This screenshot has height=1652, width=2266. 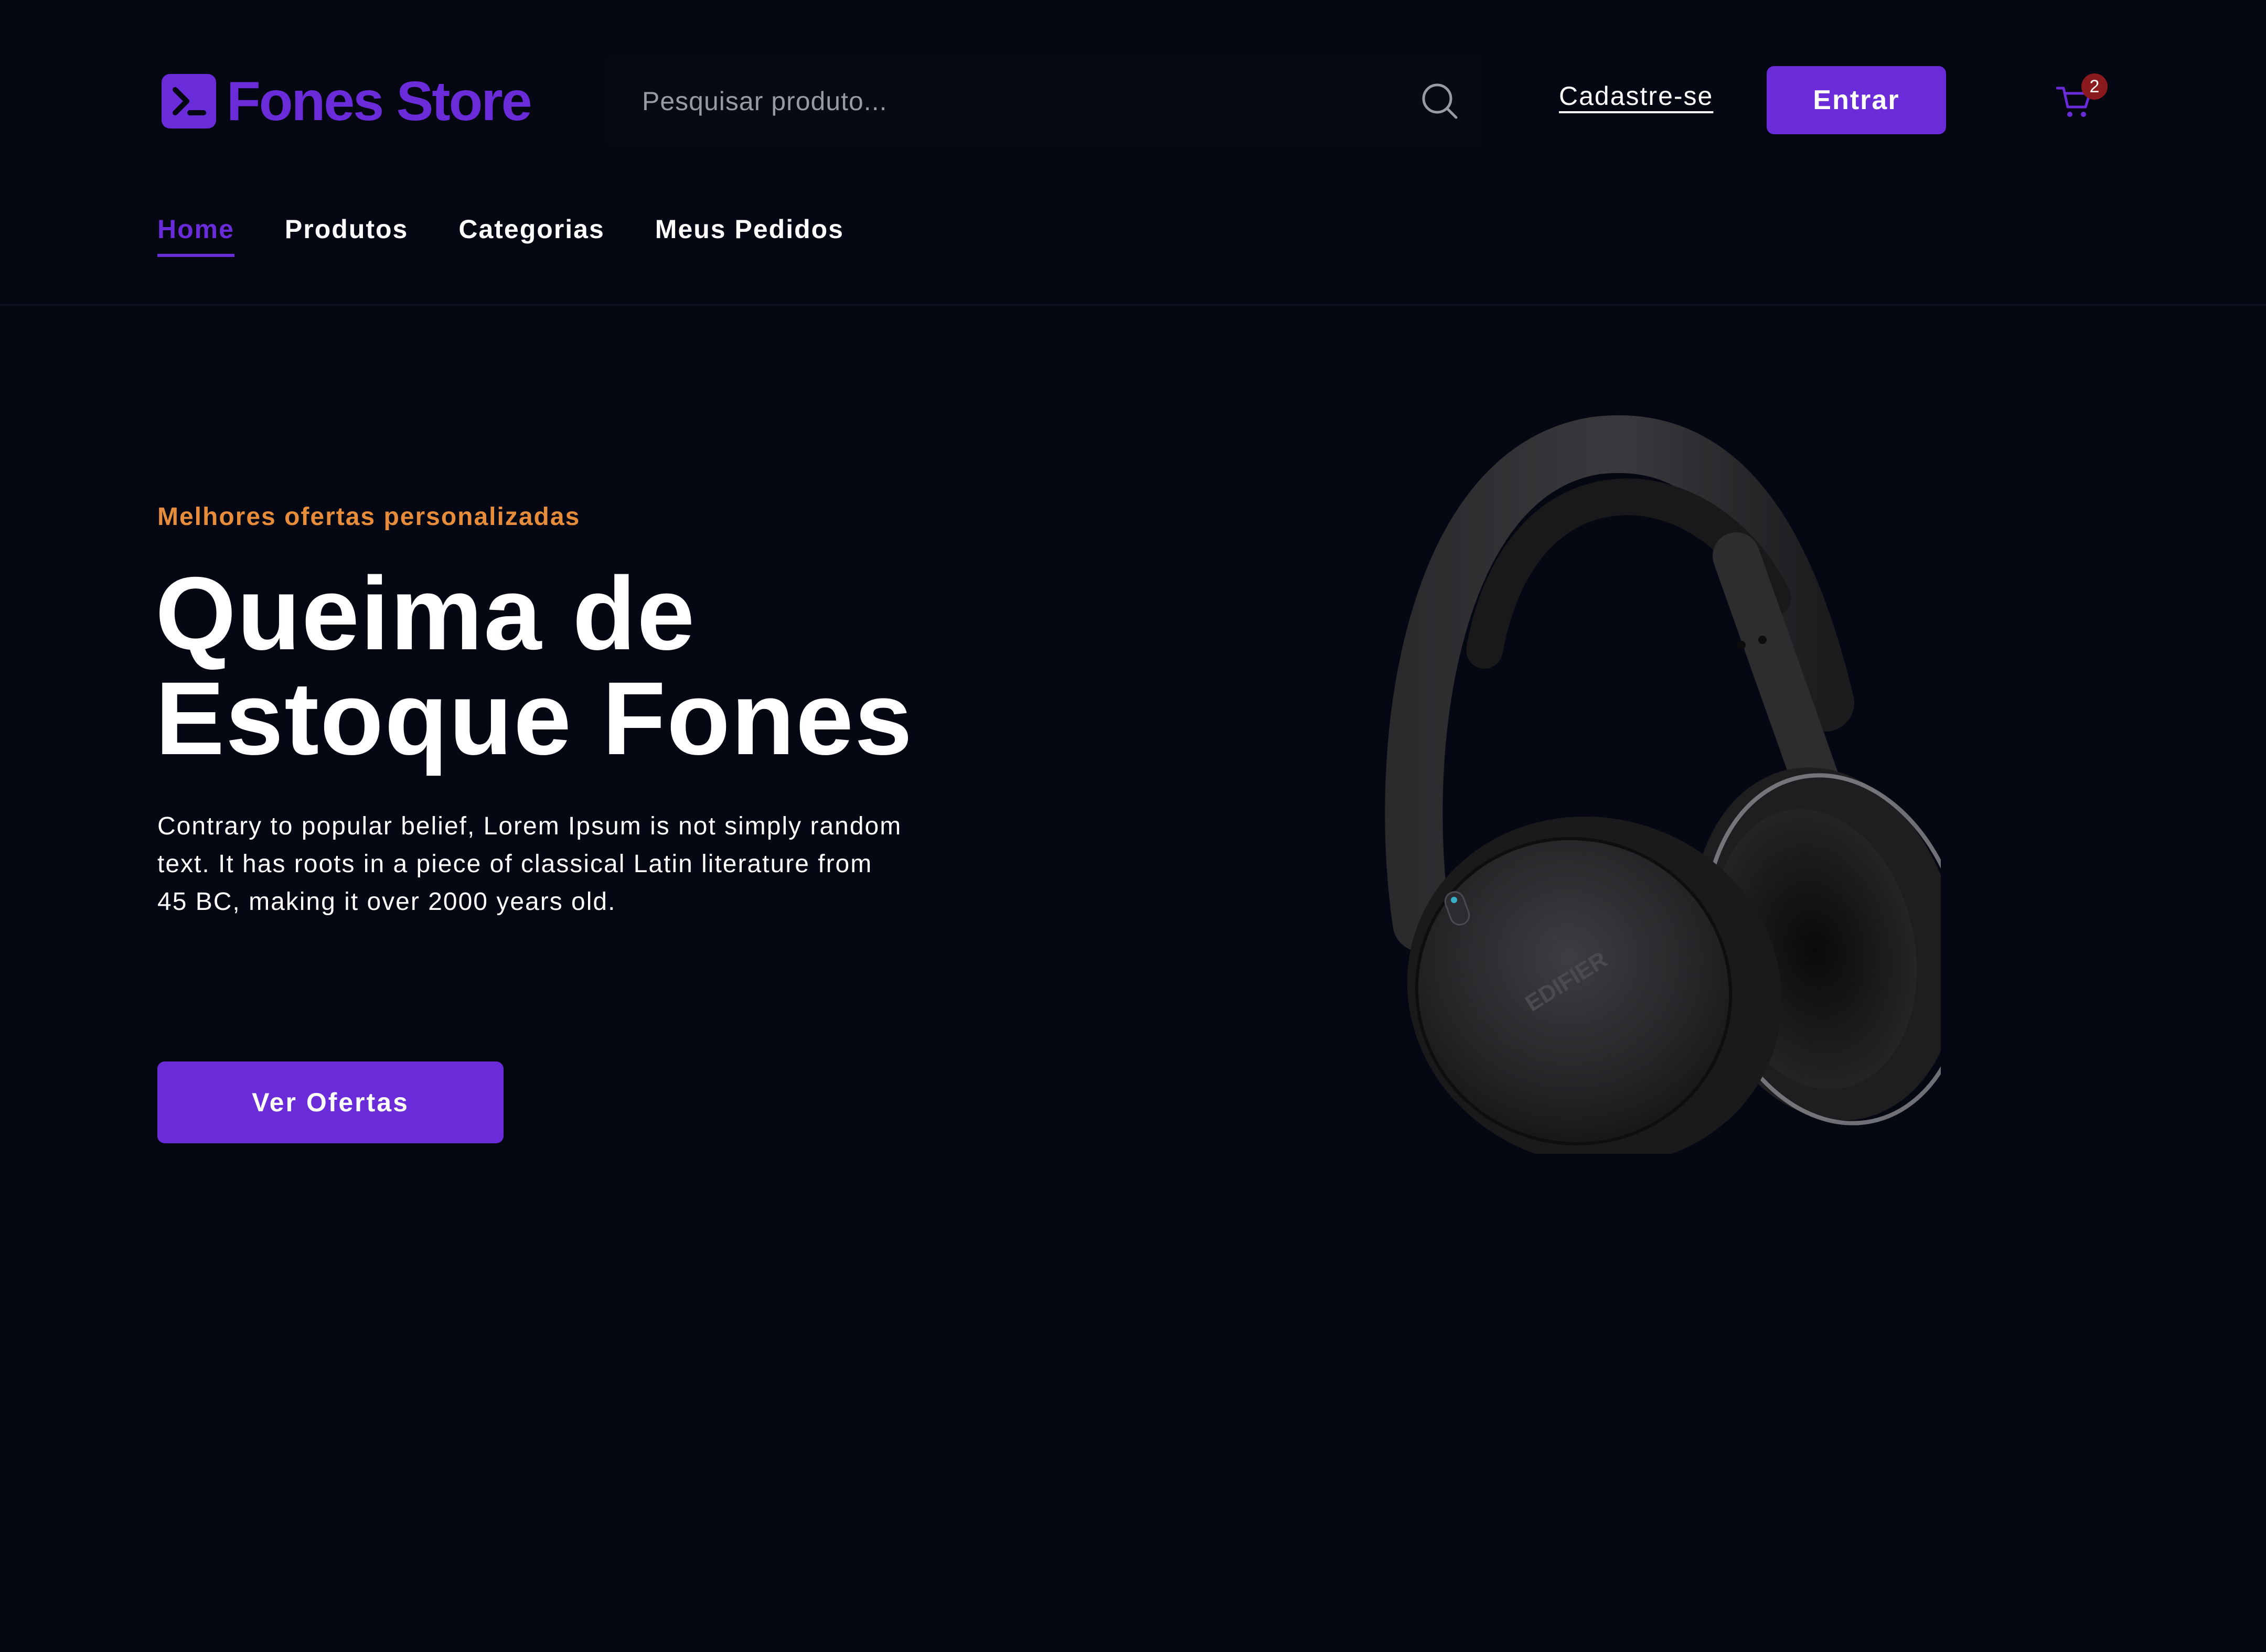 What do you see at coordinates (534, 718) in the screenshot?
I see `hero-title-line-2: Estoque Fones` at bounding box center [534, 718].